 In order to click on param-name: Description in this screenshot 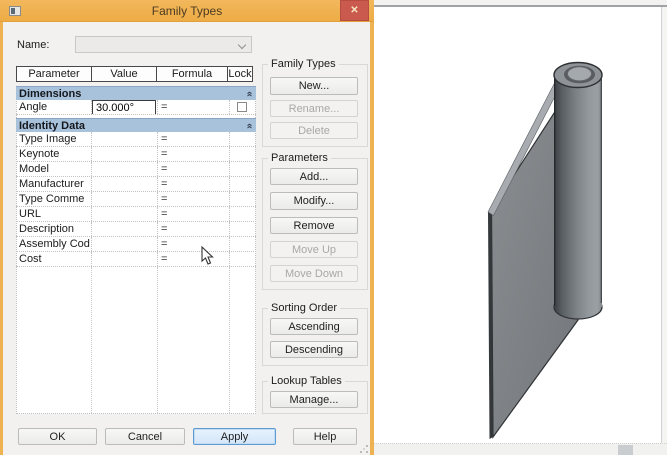, I will do `click(54, 229)`.